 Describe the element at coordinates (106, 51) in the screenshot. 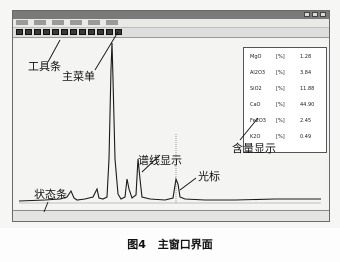

I see `main-menu-arrow` at that location.